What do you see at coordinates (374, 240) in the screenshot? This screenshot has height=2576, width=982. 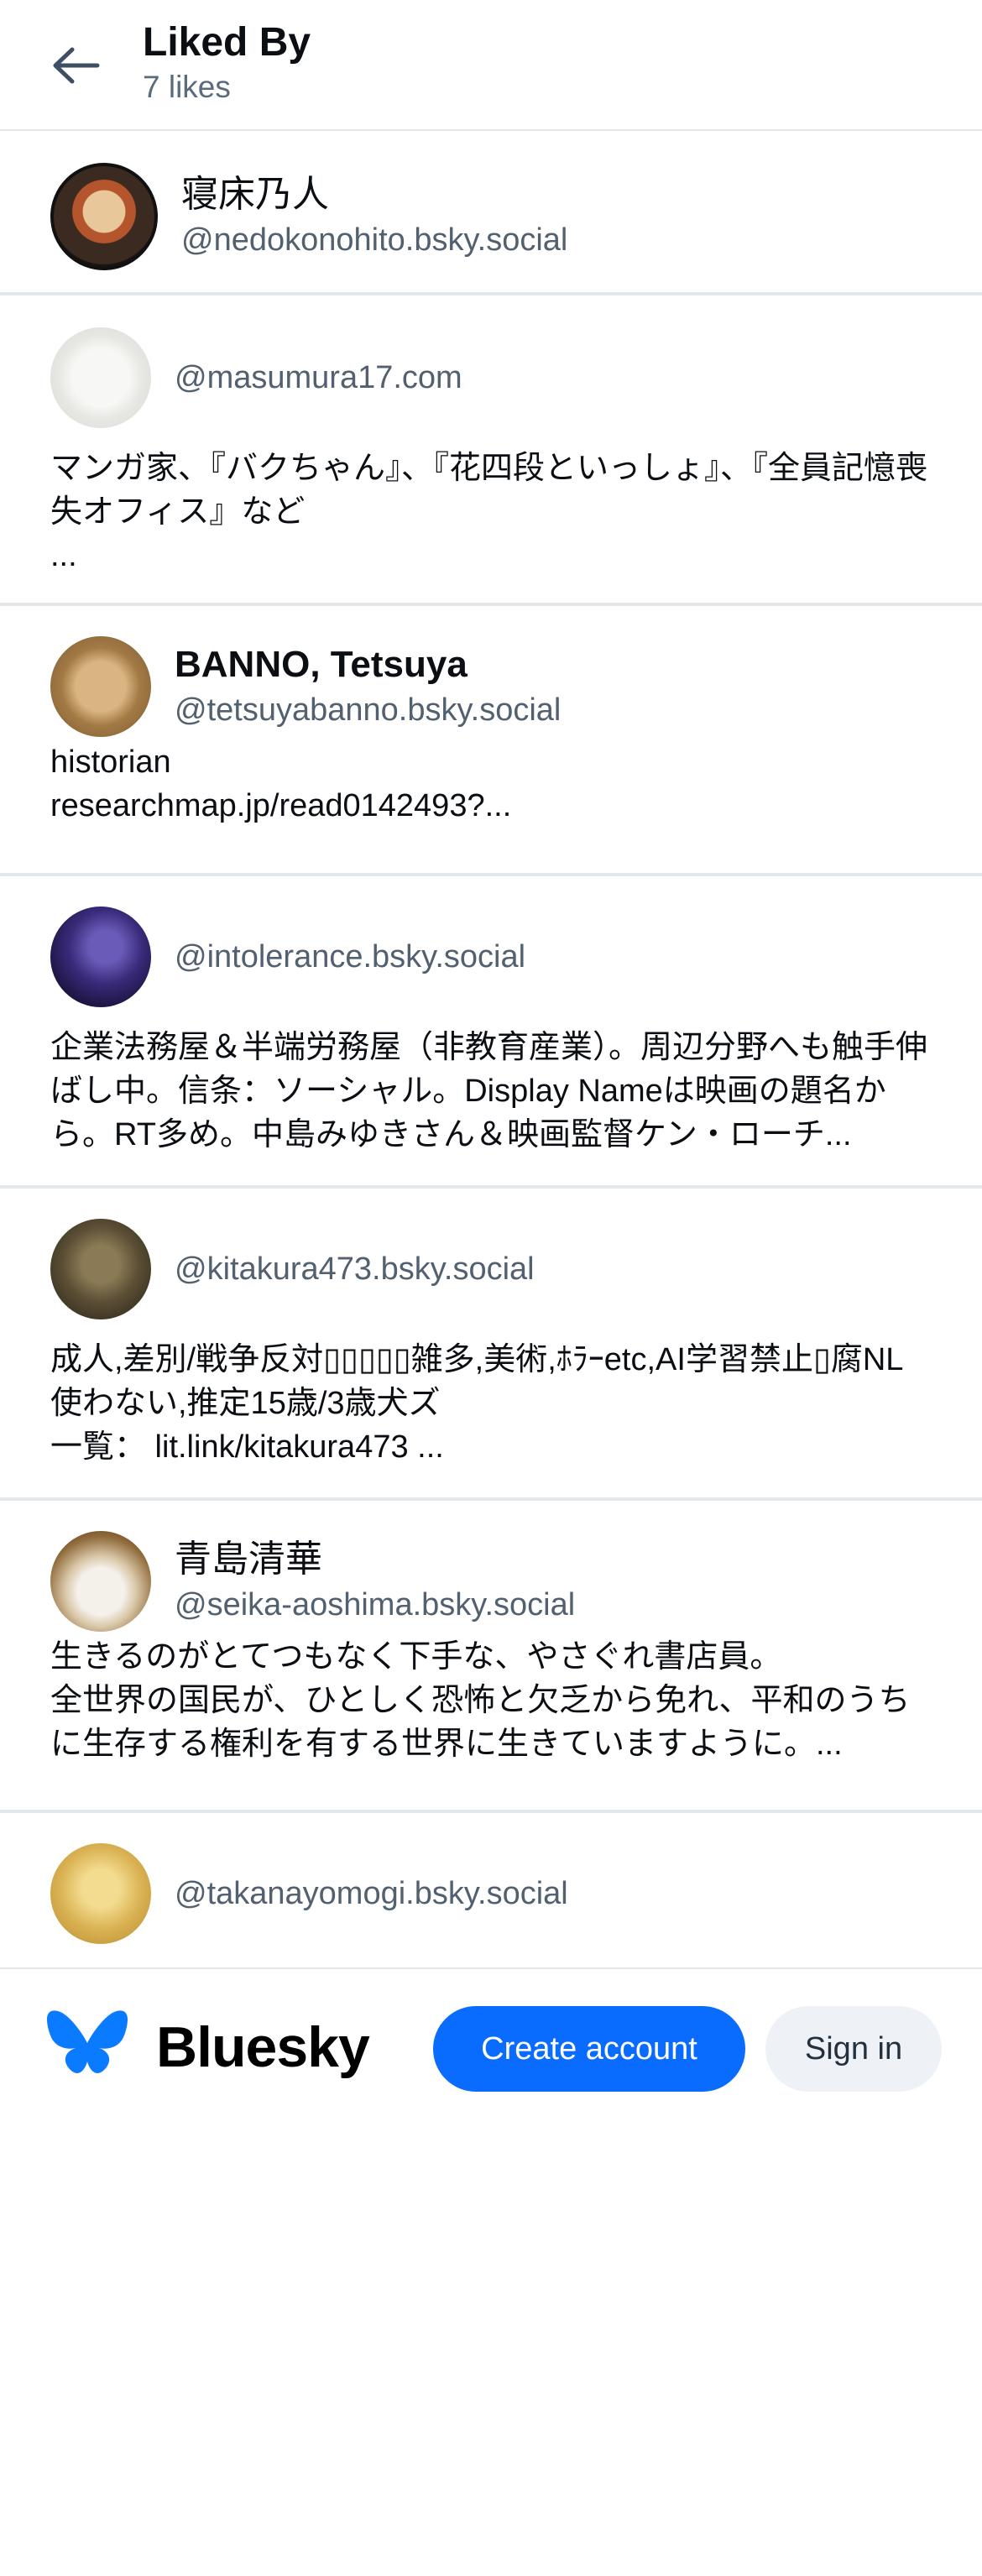 I see `handle: @nedokonohito.bsky.social` at bounding box center [374, 240].